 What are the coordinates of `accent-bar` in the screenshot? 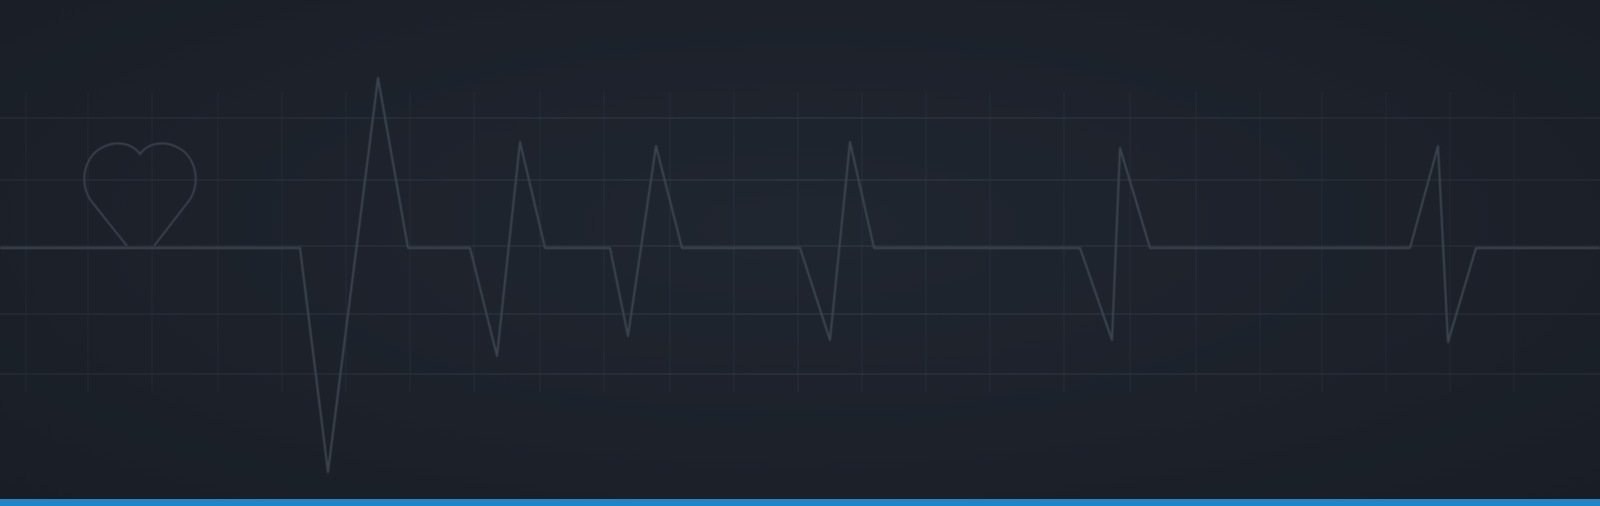 It's located at (800, 502).